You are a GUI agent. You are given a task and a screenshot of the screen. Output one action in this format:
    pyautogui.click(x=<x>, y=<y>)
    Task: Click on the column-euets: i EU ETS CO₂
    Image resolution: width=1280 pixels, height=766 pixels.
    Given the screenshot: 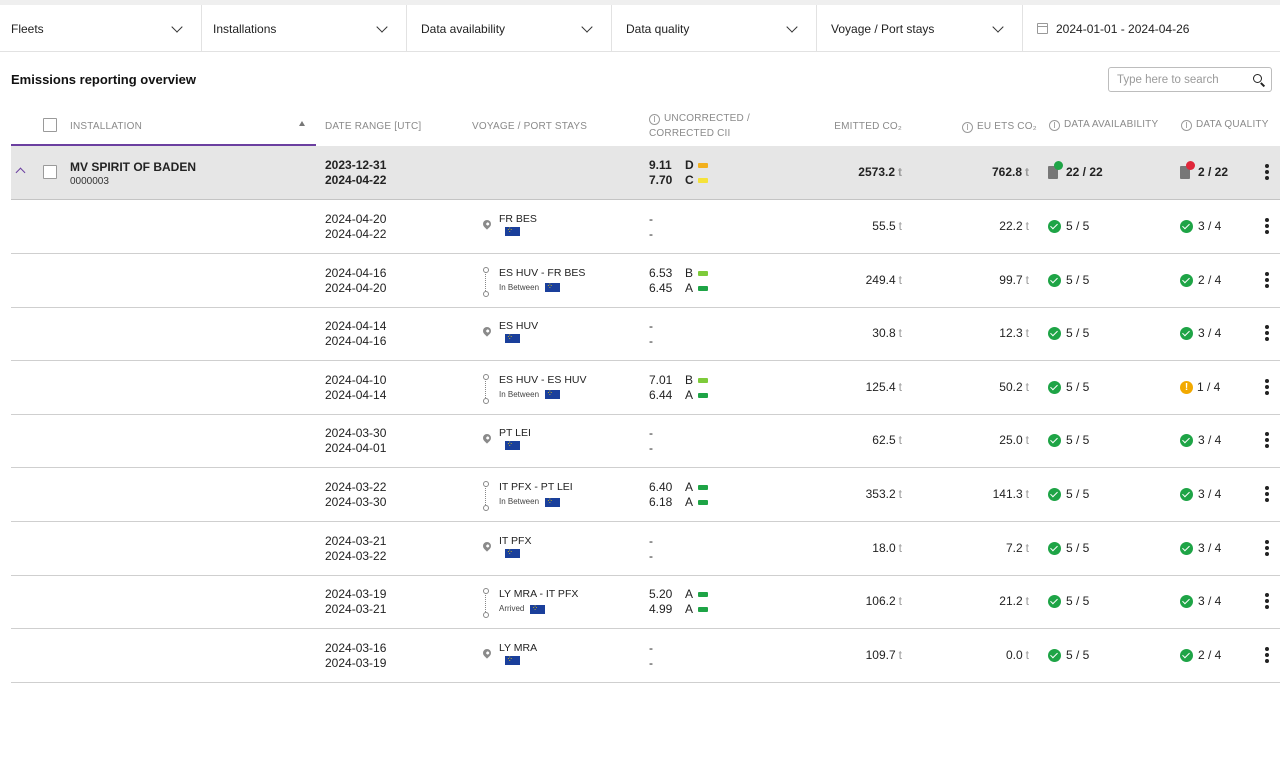 What is the action you would take?
    pyautogui.click(x=999, y=126)
    